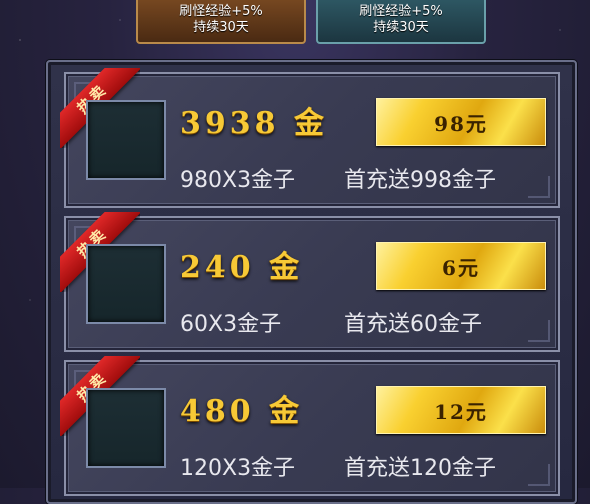  I want to click on base-gold-text: 60X3金子, so click(231, 324).